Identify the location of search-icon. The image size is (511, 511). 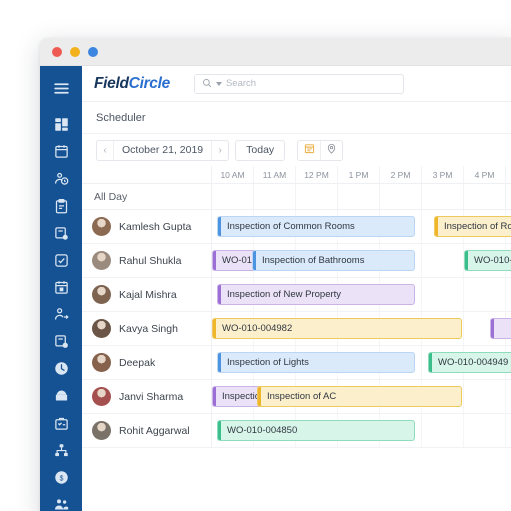
(207, 84).